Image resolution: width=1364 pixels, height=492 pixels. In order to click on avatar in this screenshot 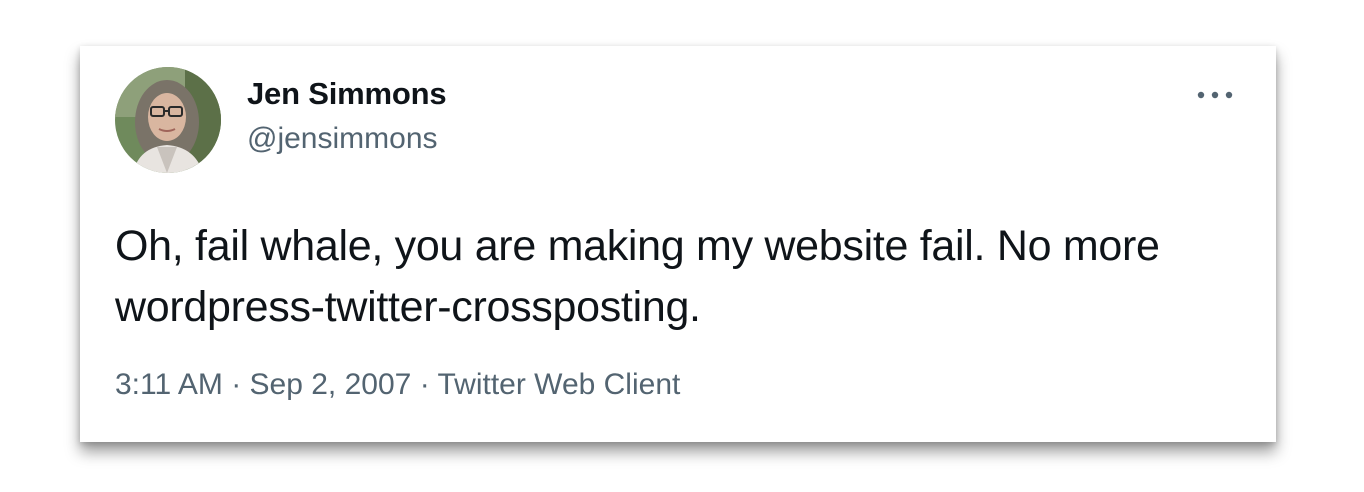, I will do `click(168, 120)`.